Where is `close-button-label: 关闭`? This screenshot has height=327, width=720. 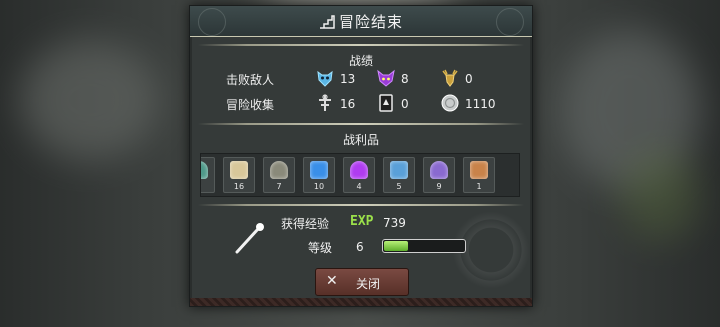 close-button-label: 关闭 is located at coordinates (368, 284).